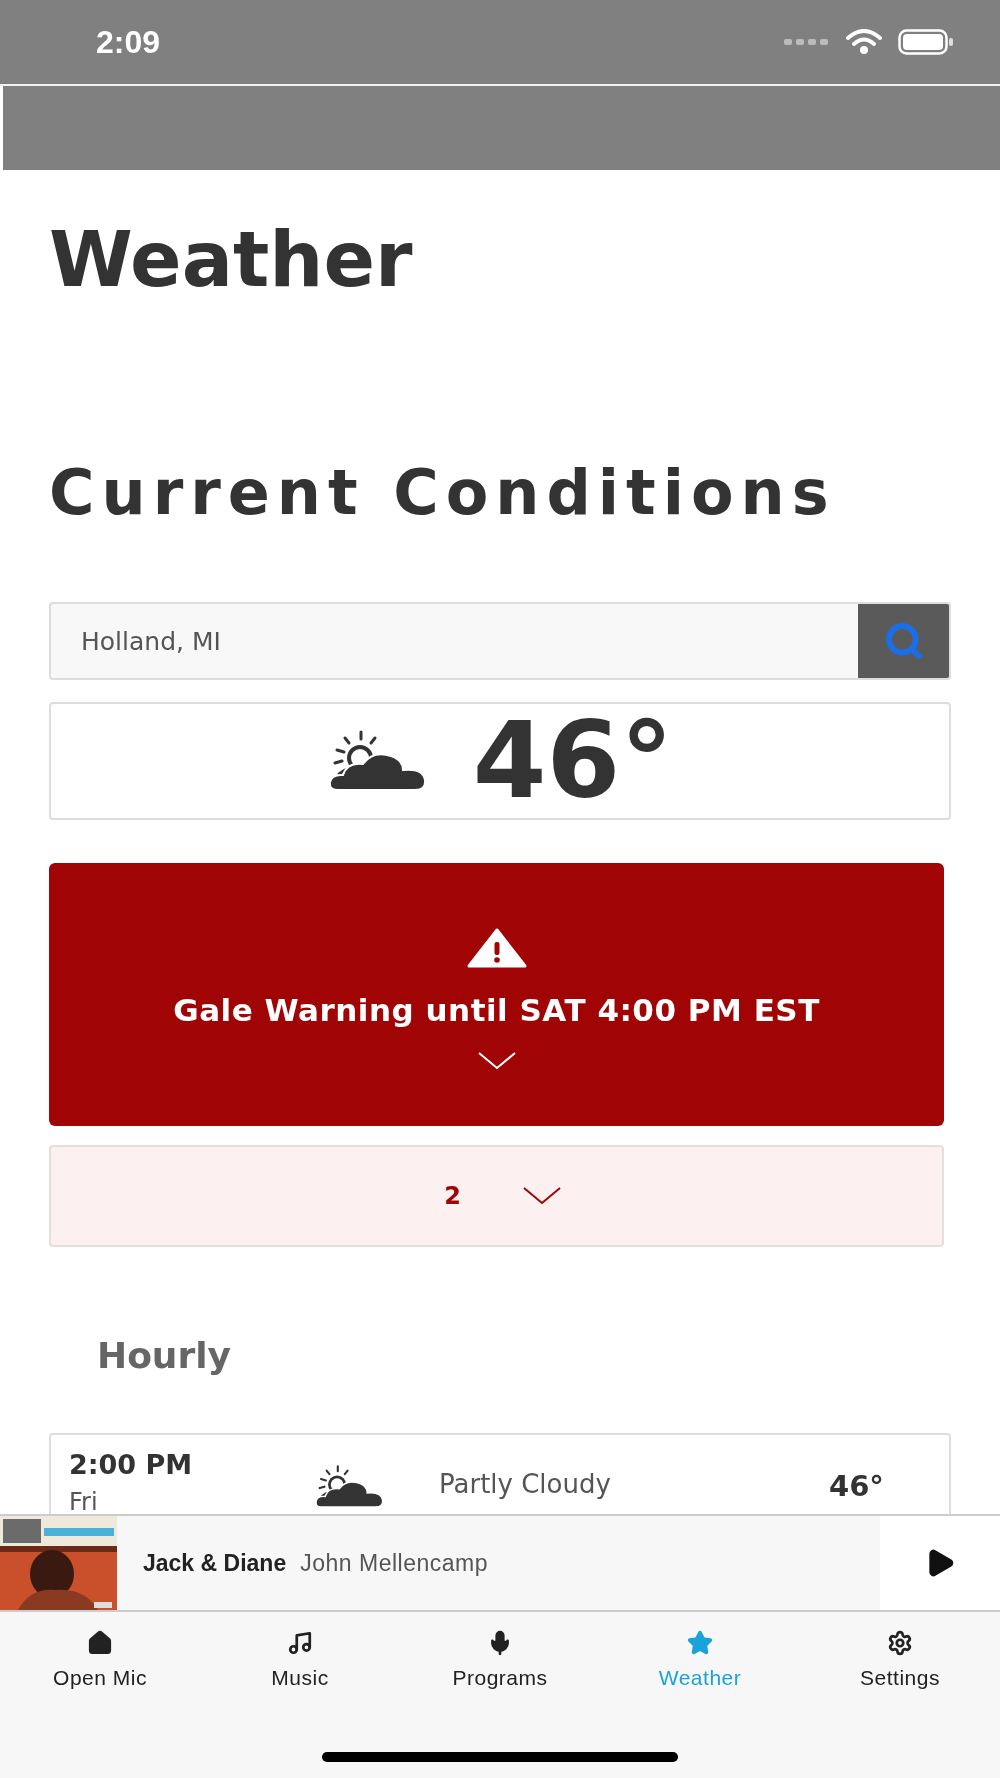 The width and height of the screenshot is (1000, 1778). Describe the element at coordinates (864, 42) in the screenshot. I see `wifi-icon` at that location.